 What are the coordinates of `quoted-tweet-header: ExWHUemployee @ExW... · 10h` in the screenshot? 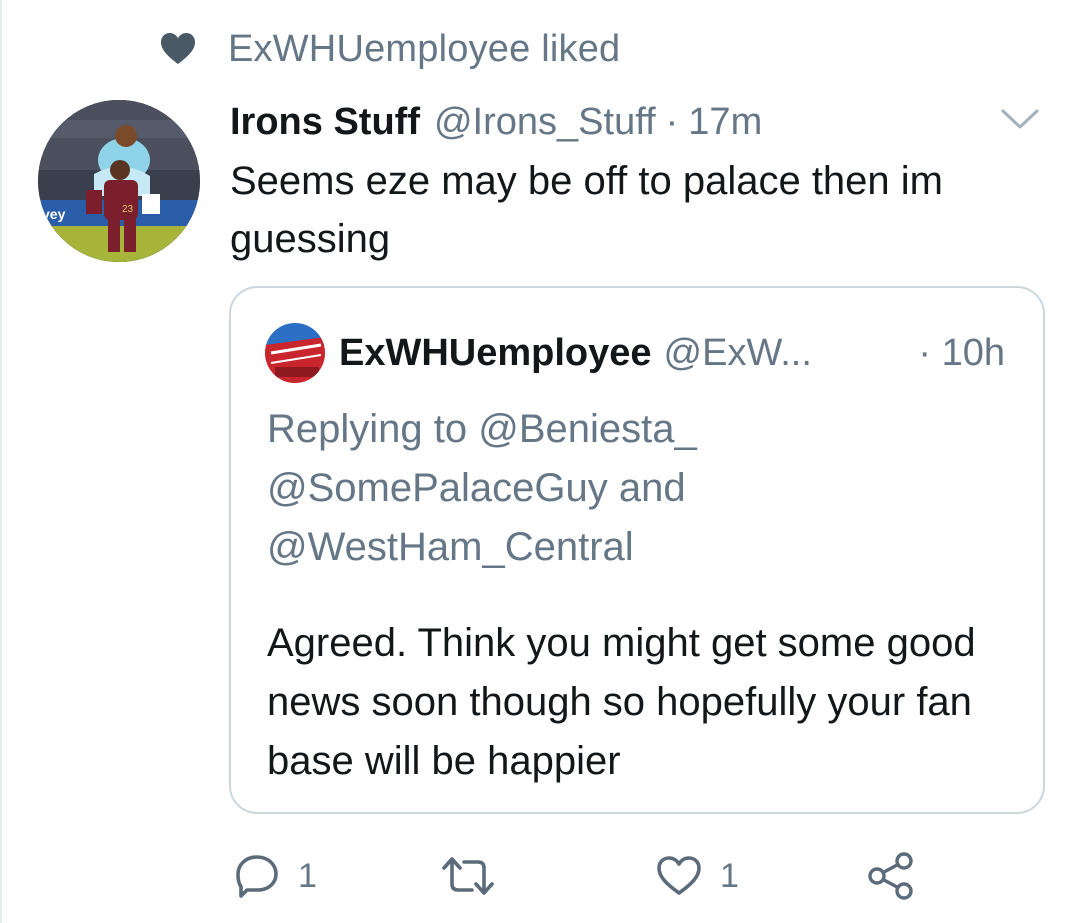 It's located at (637, 353).